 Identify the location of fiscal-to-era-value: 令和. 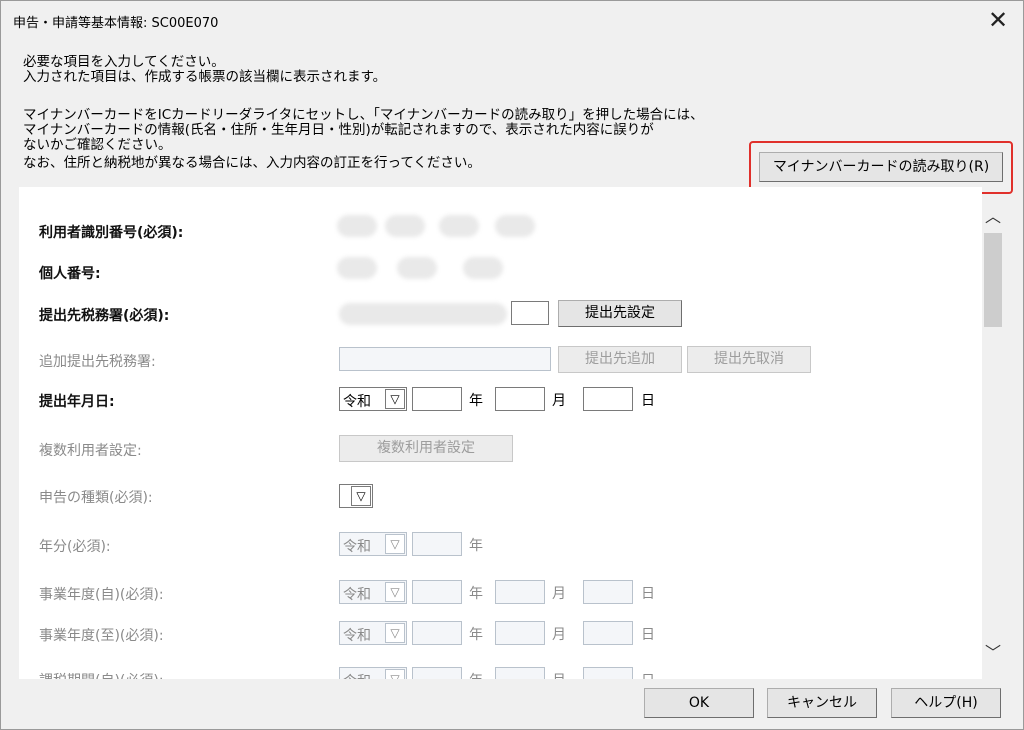
(357, 636).